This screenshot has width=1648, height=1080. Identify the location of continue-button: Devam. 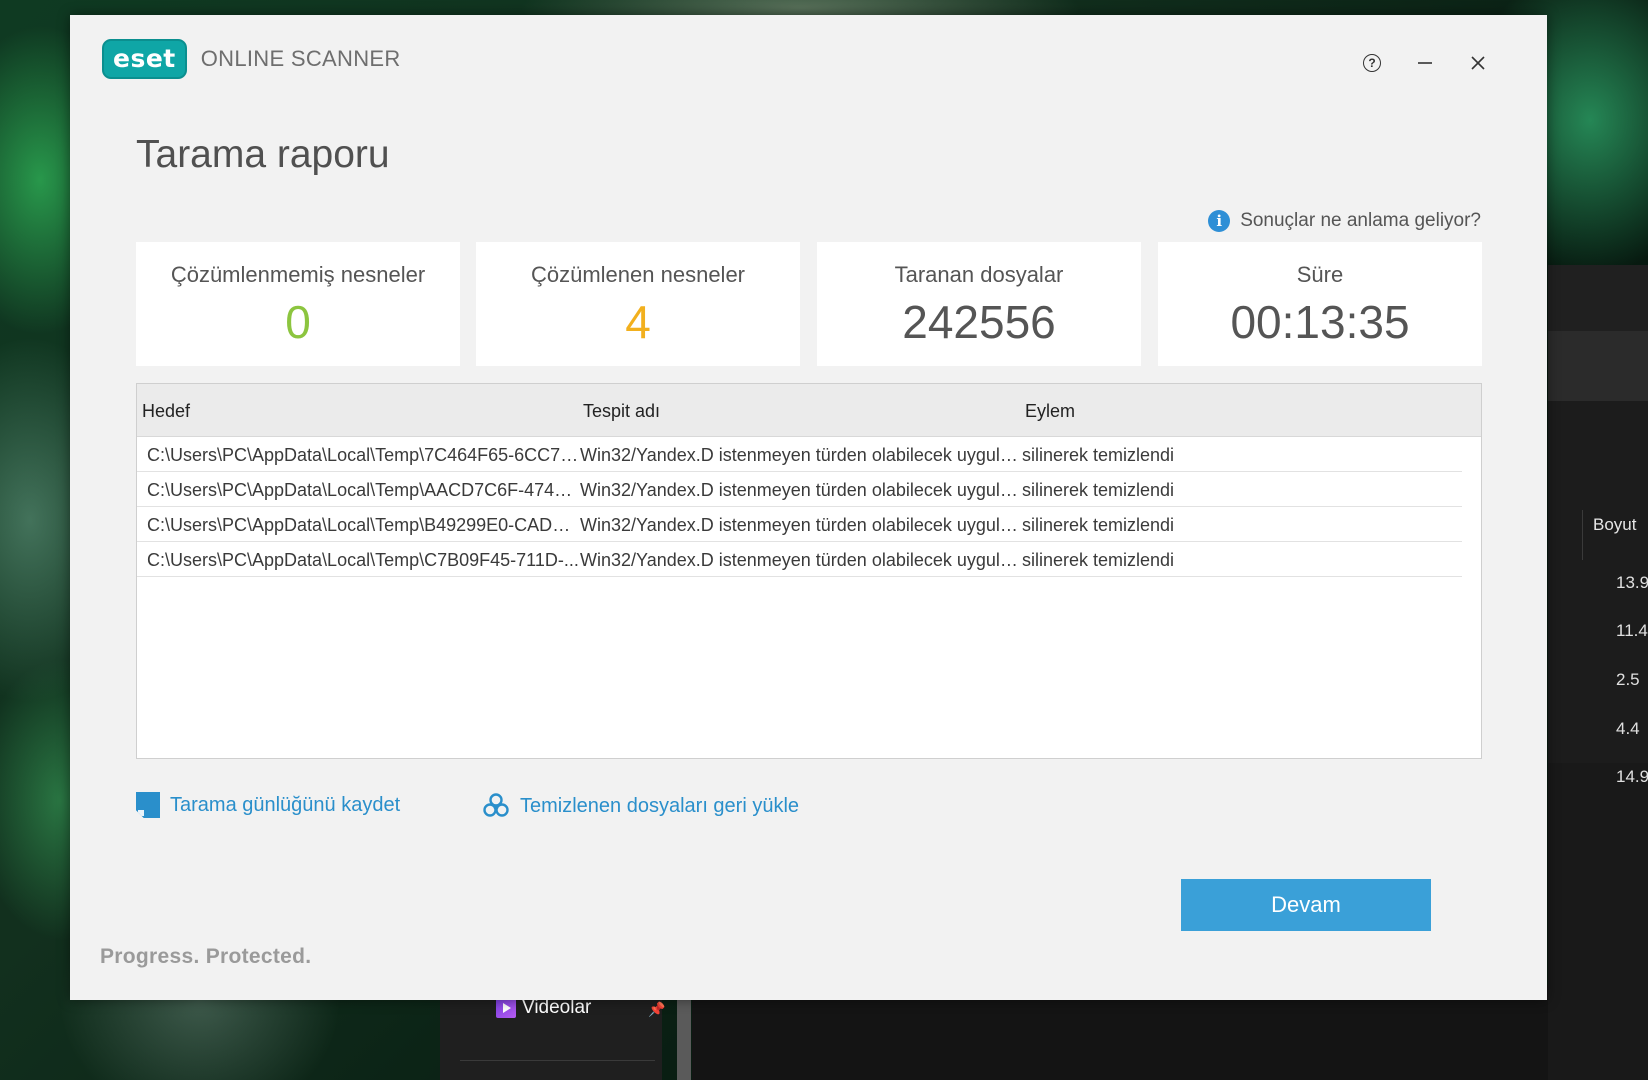
(1306, 905).